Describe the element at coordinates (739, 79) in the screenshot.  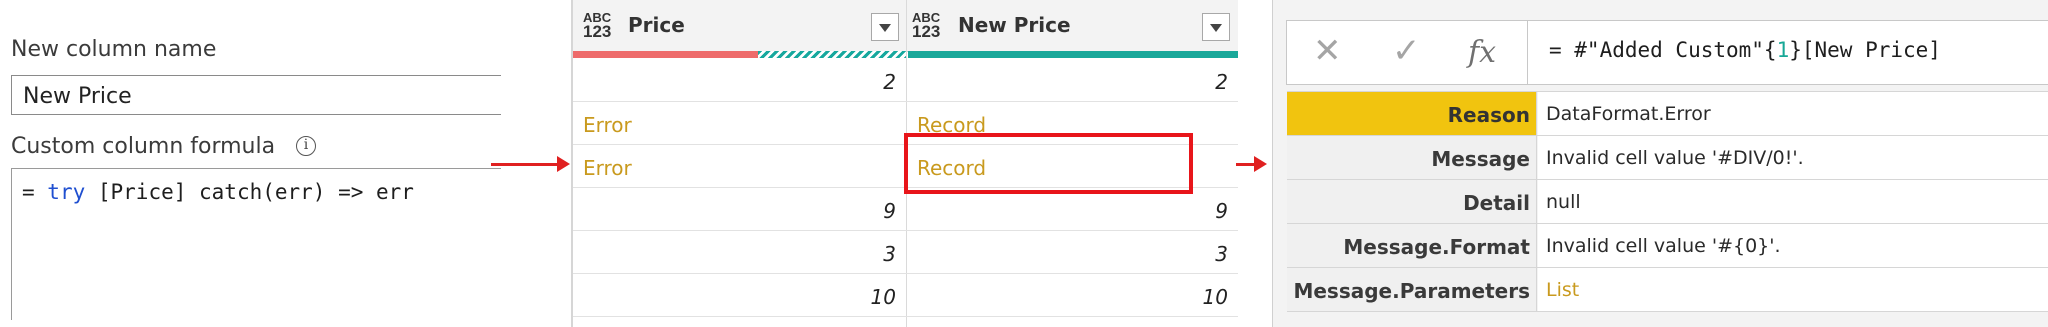
I see `price-cell: 2` at that location.